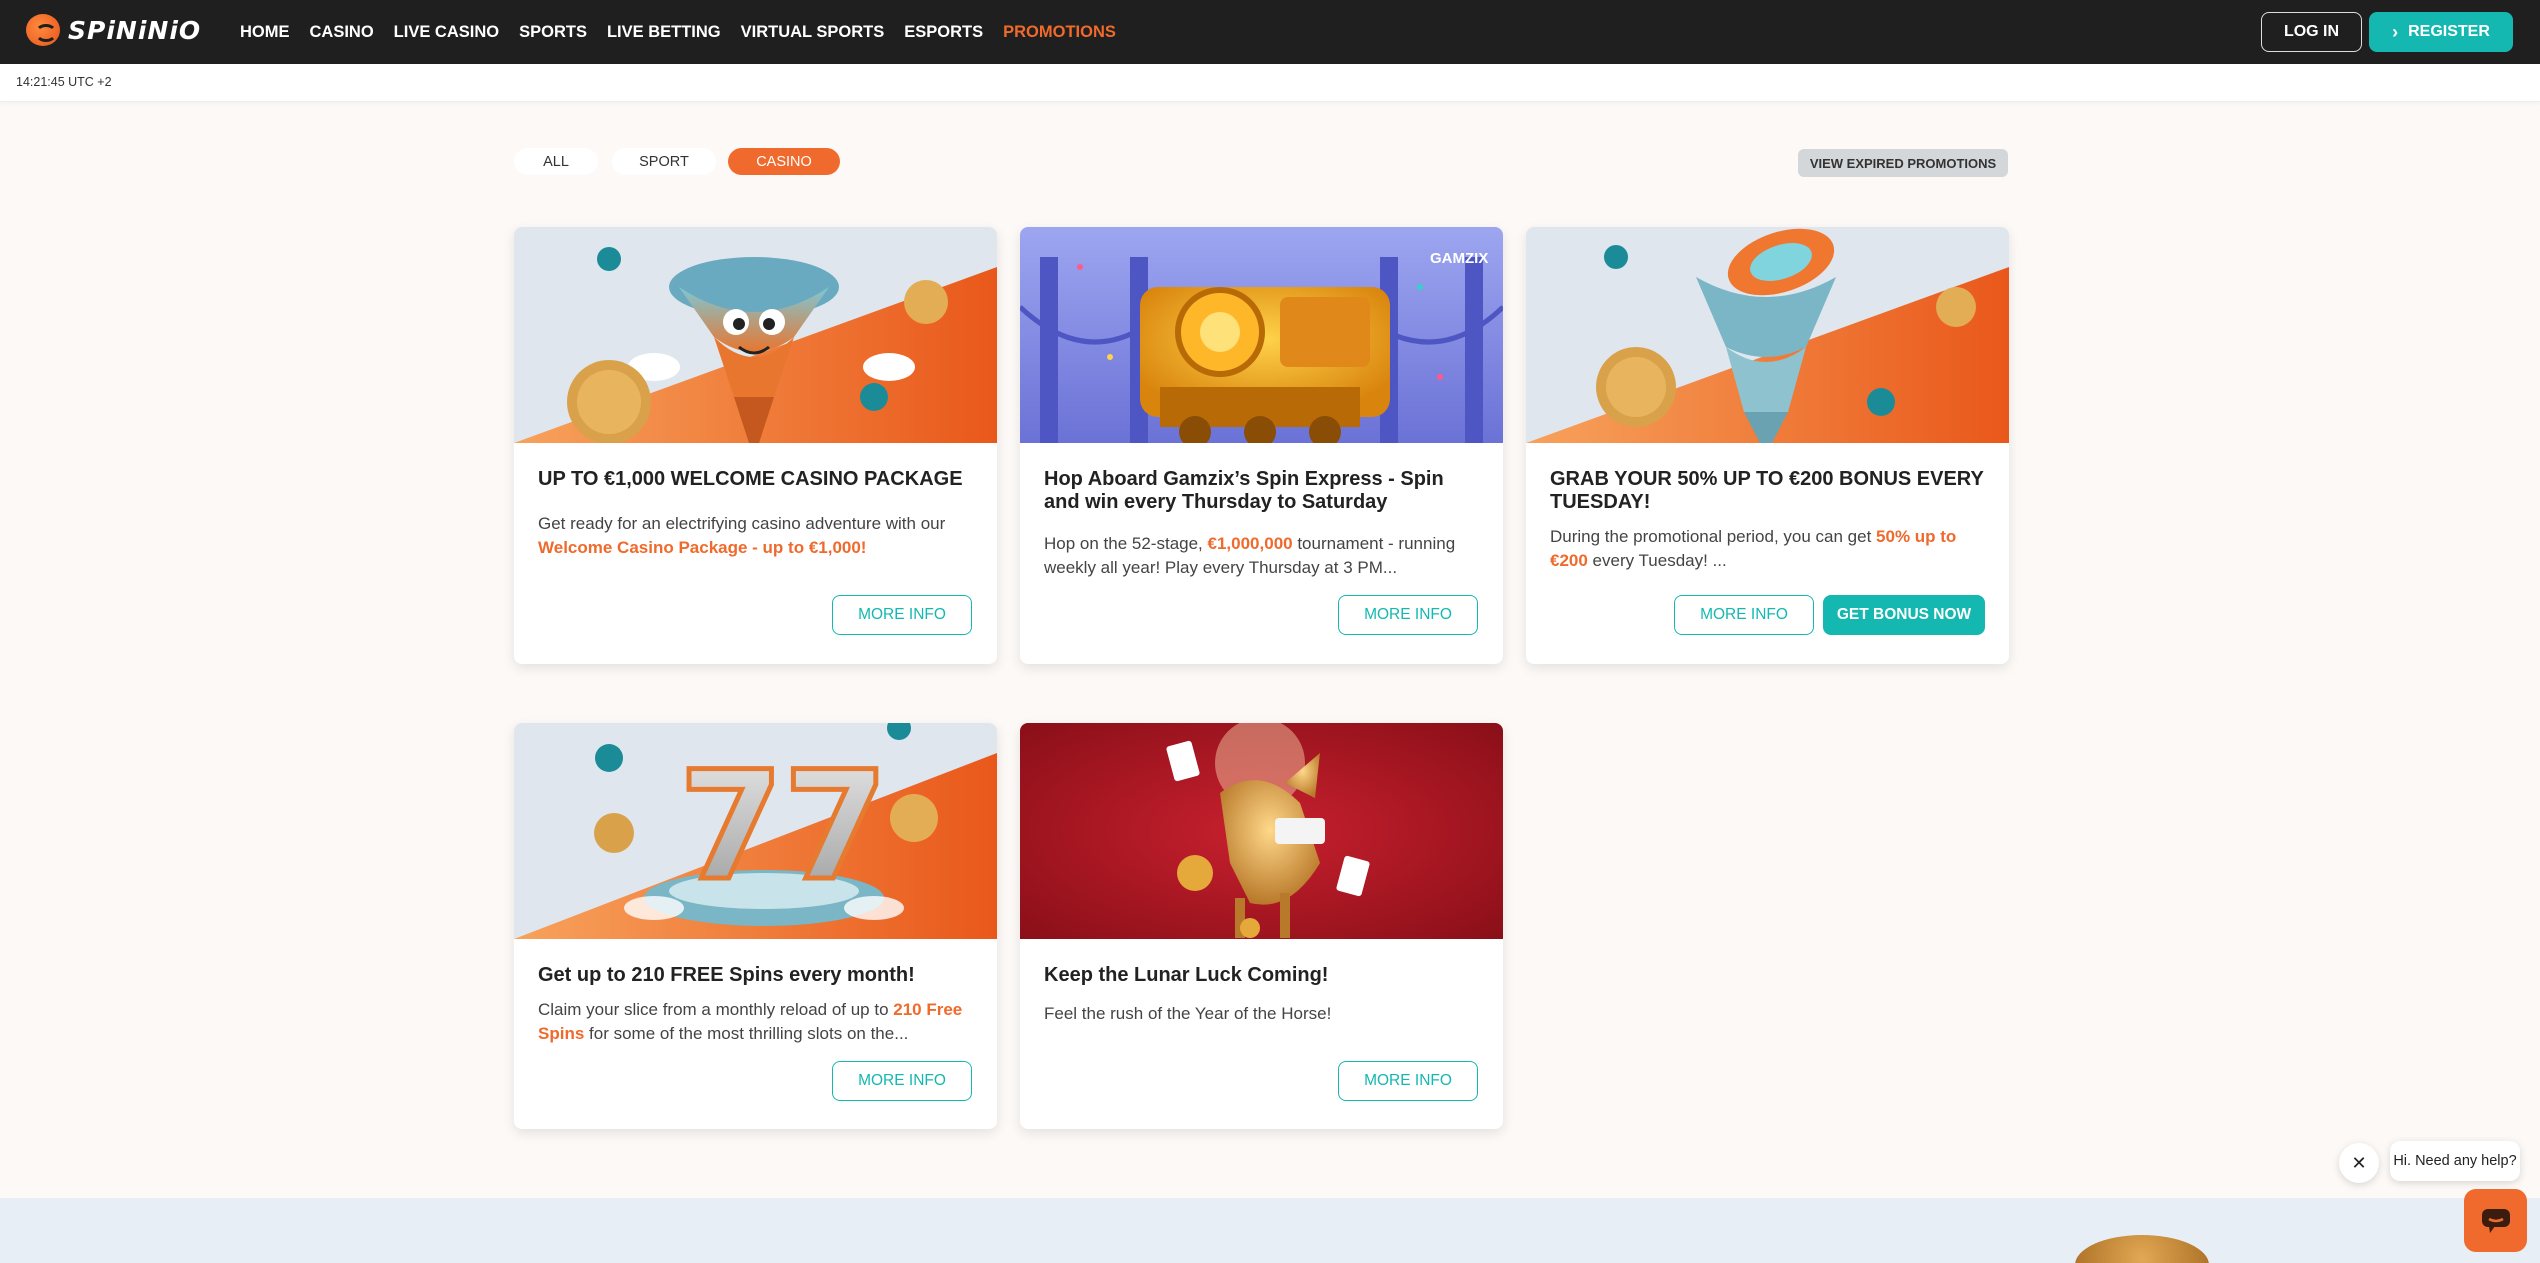 This screenshot has width=2540, height=1263. I want to click on register-label: REGISTER, so click(2449, 31).